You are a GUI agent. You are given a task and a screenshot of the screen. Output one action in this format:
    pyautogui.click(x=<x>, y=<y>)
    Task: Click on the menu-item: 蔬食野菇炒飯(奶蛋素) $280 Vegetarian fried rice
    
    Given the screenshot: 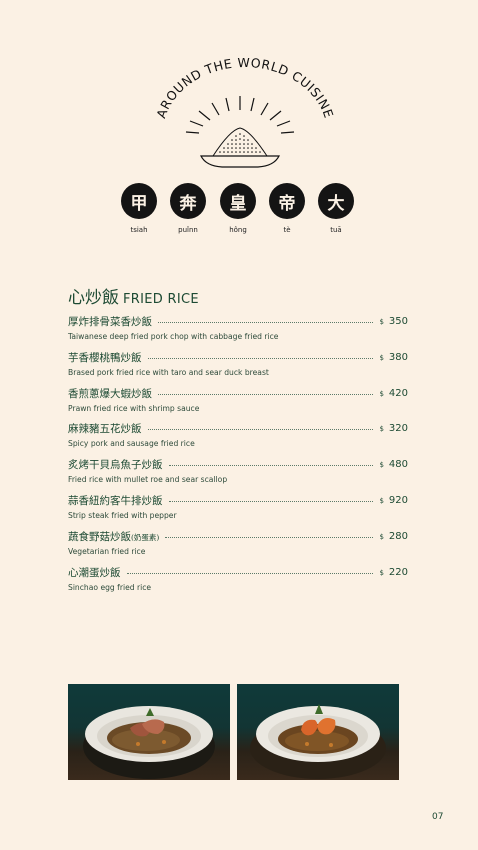 What is the action you would take?
    pyautogui.click(x=238, y=547)
    